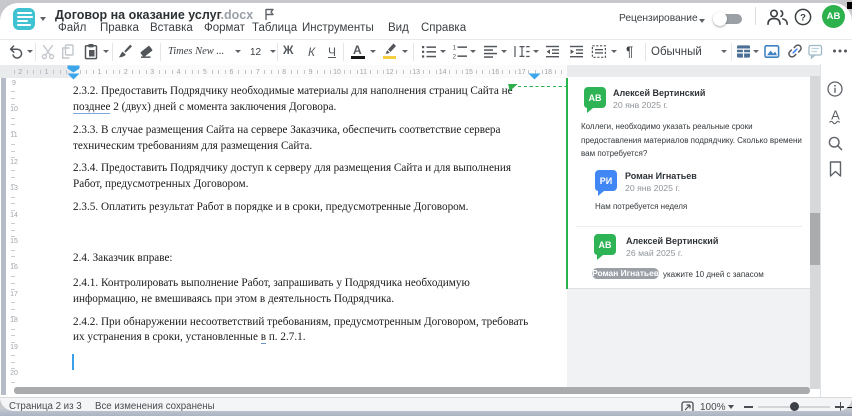 Image resolution: width=852 pixels, height=416 pixels. What do you see at coordinates (835, 115) in the screenshot?
I see `svg-text: А` at bounding box center [835, 115].